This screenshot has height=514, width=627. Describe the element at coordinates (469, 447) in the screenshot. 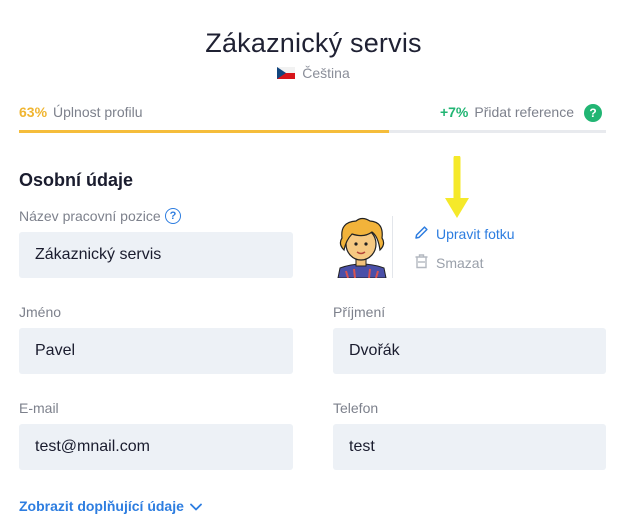

I see `phone-field: test` at that location.